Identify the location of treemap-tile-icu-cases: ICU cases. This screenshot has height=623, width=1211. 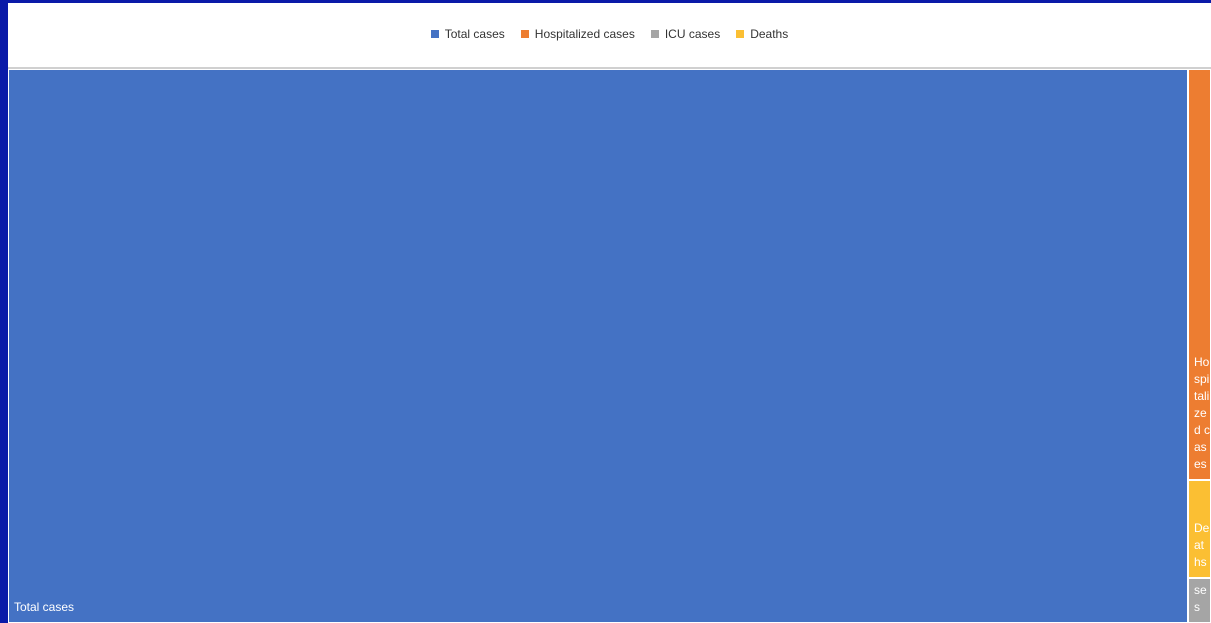
(1199, 600).